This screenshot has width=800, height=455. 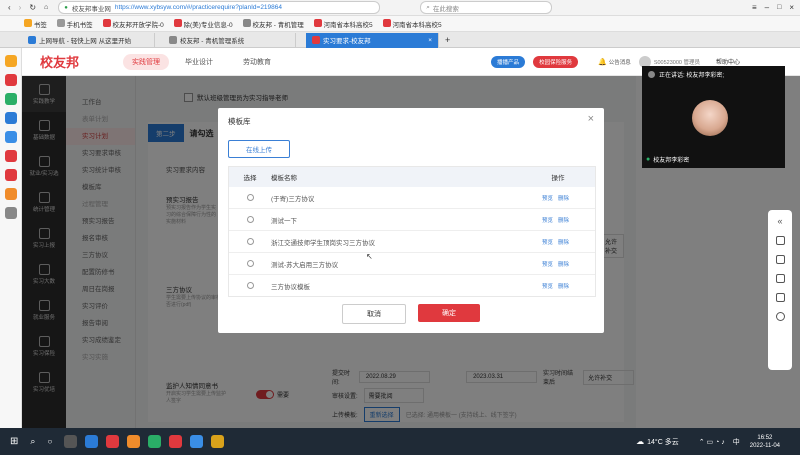 I want to click on bookmark-item: 书签, so click(x=35, y=23).